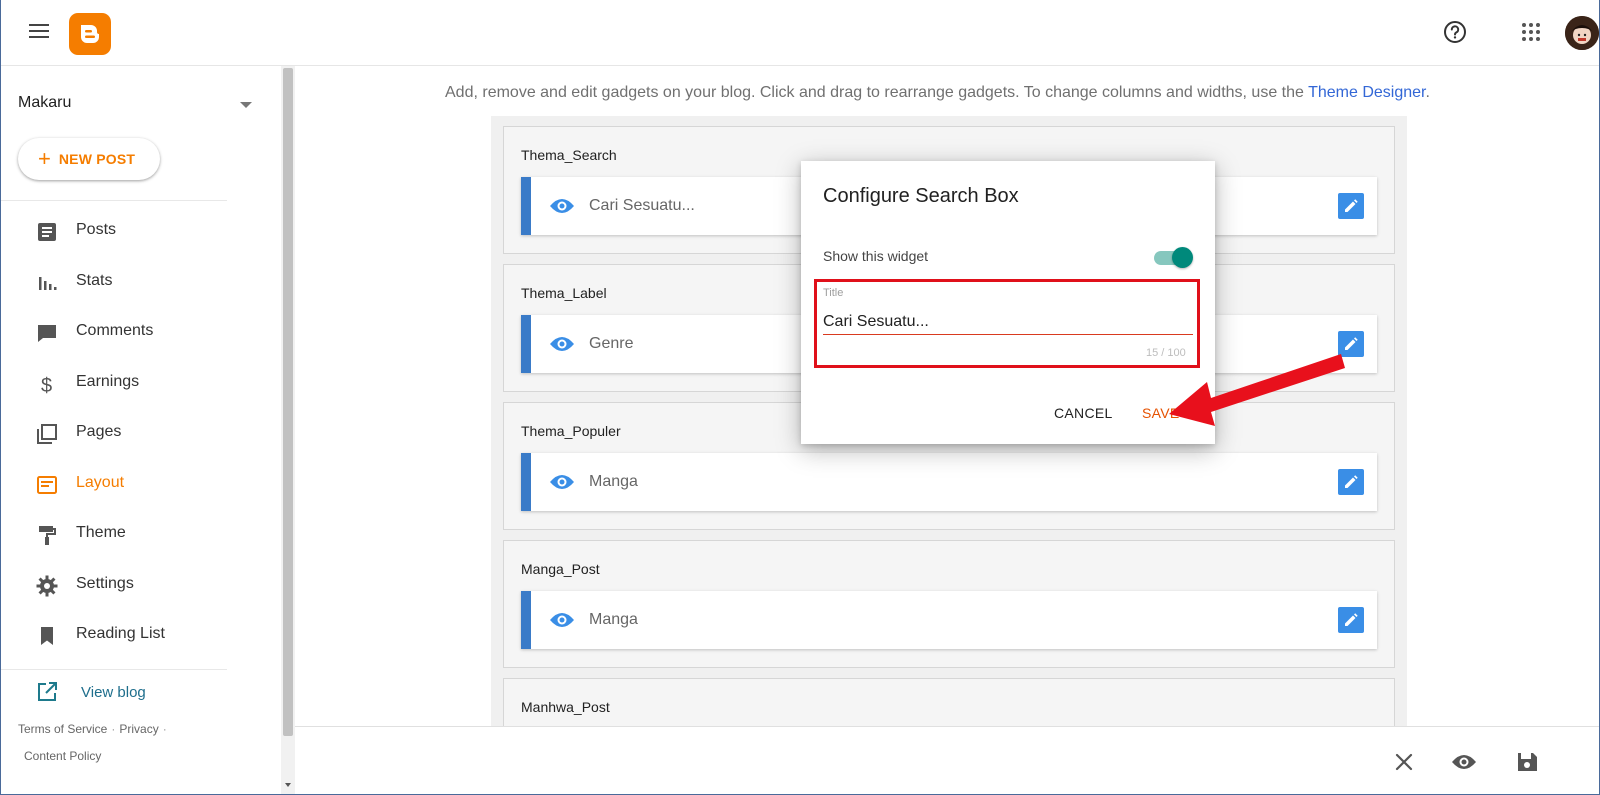 Image resolution: width=1600 pixels, height=795 pixels. What do you see at coordinates (288, 402) in the screenshot?
I see `scrollbar-thumb` at bounding box center [288, 402].